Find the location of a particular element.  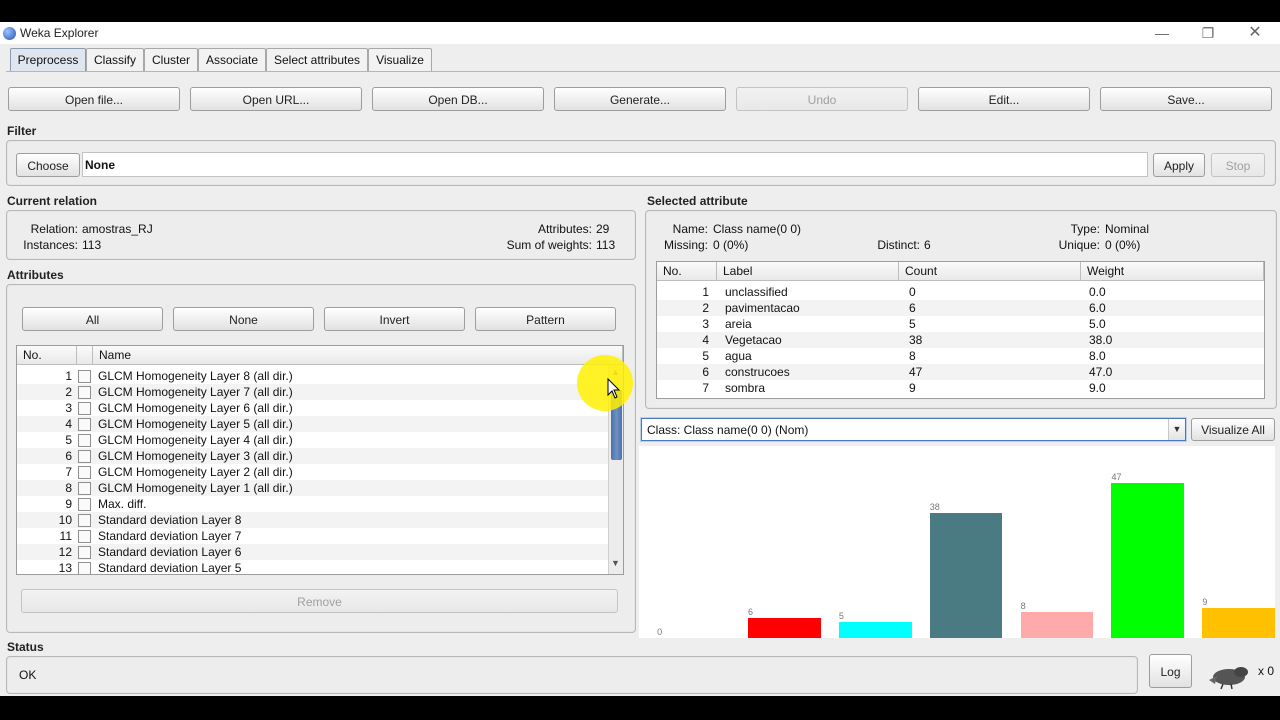

minimize-icon: — is located at coordinates (1162, 33).